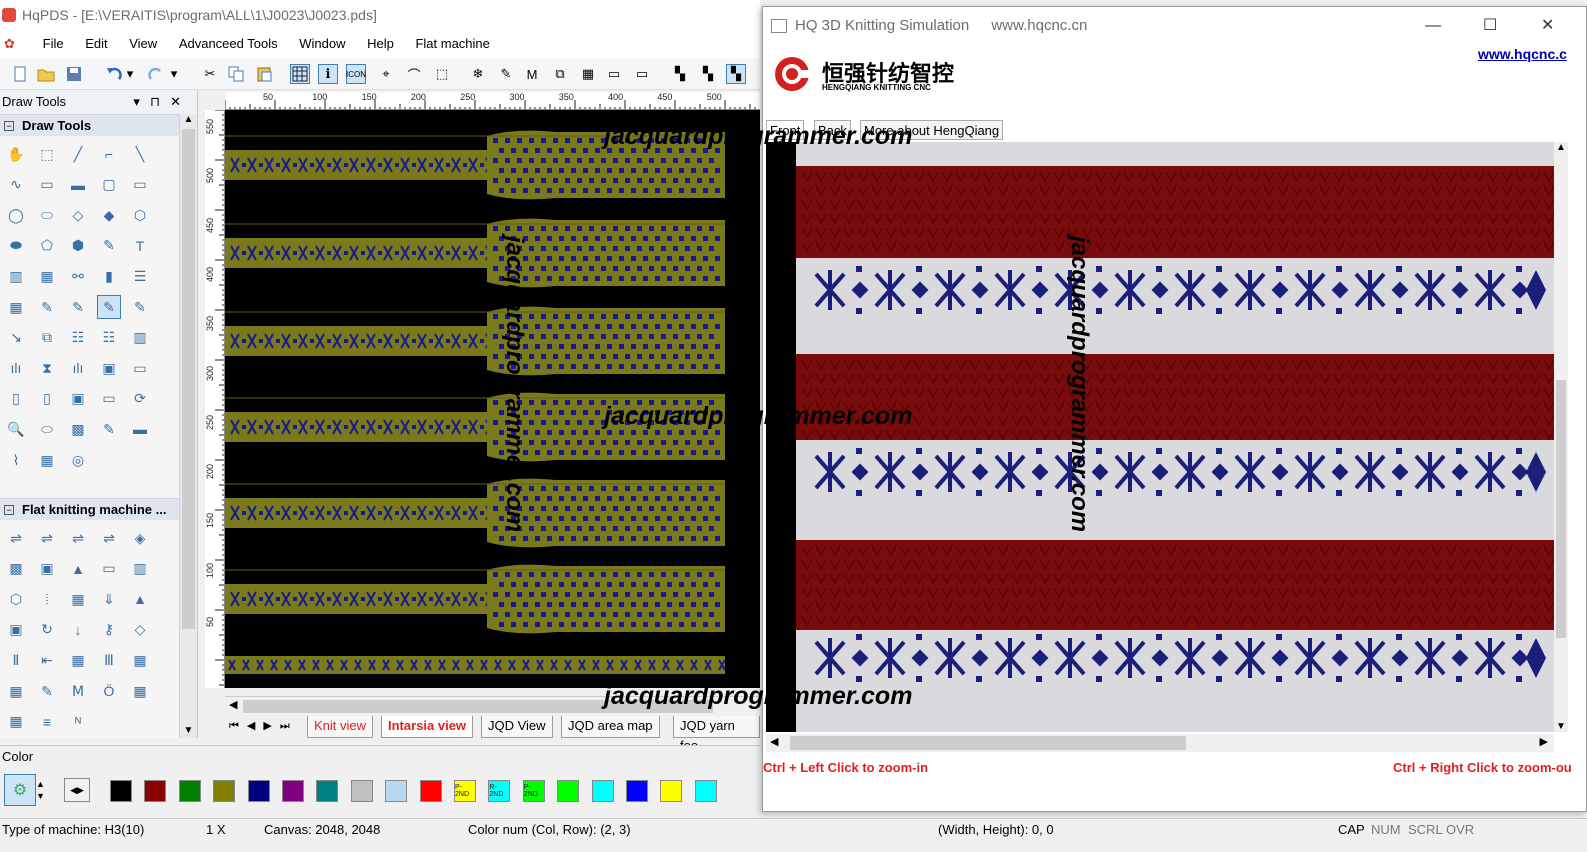 This screenshot has width=1587, height=852. I want to click on tool-icon: ⧉, so click(47, 338).